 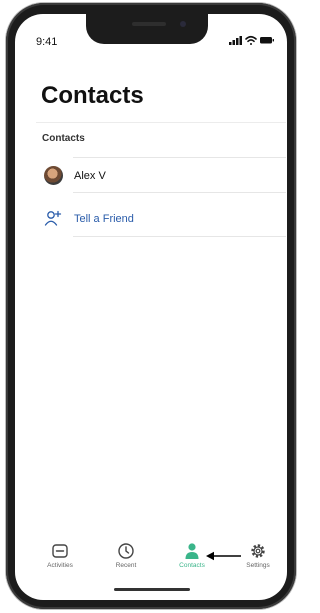 What do you see at coordinates (267, 40) in the screenshot?
I see `battery-icon` at bounding box center [267, 40].